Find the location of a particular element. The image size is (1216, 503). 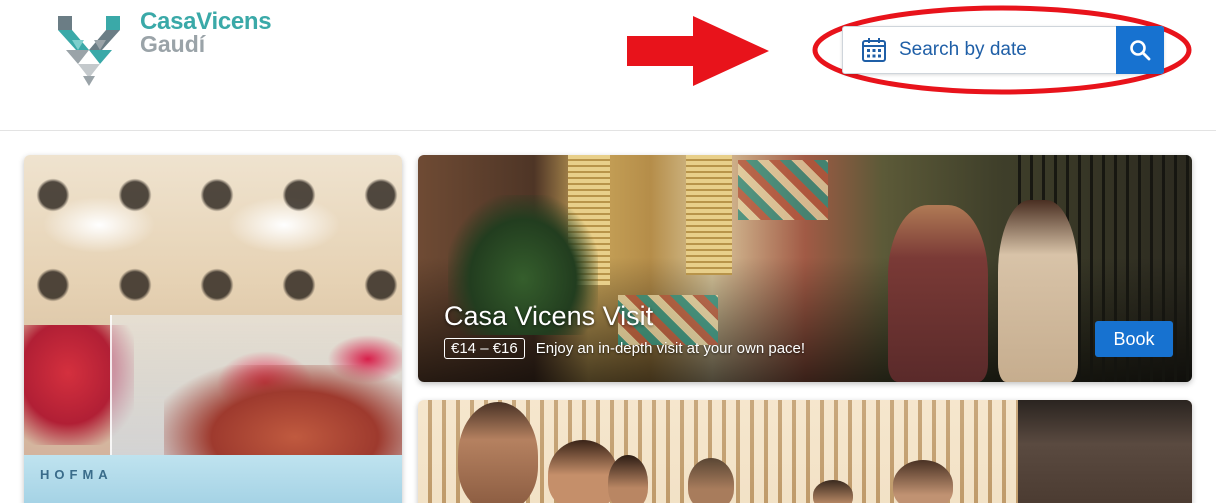

search-icon is located at coordinates (1140, 50).